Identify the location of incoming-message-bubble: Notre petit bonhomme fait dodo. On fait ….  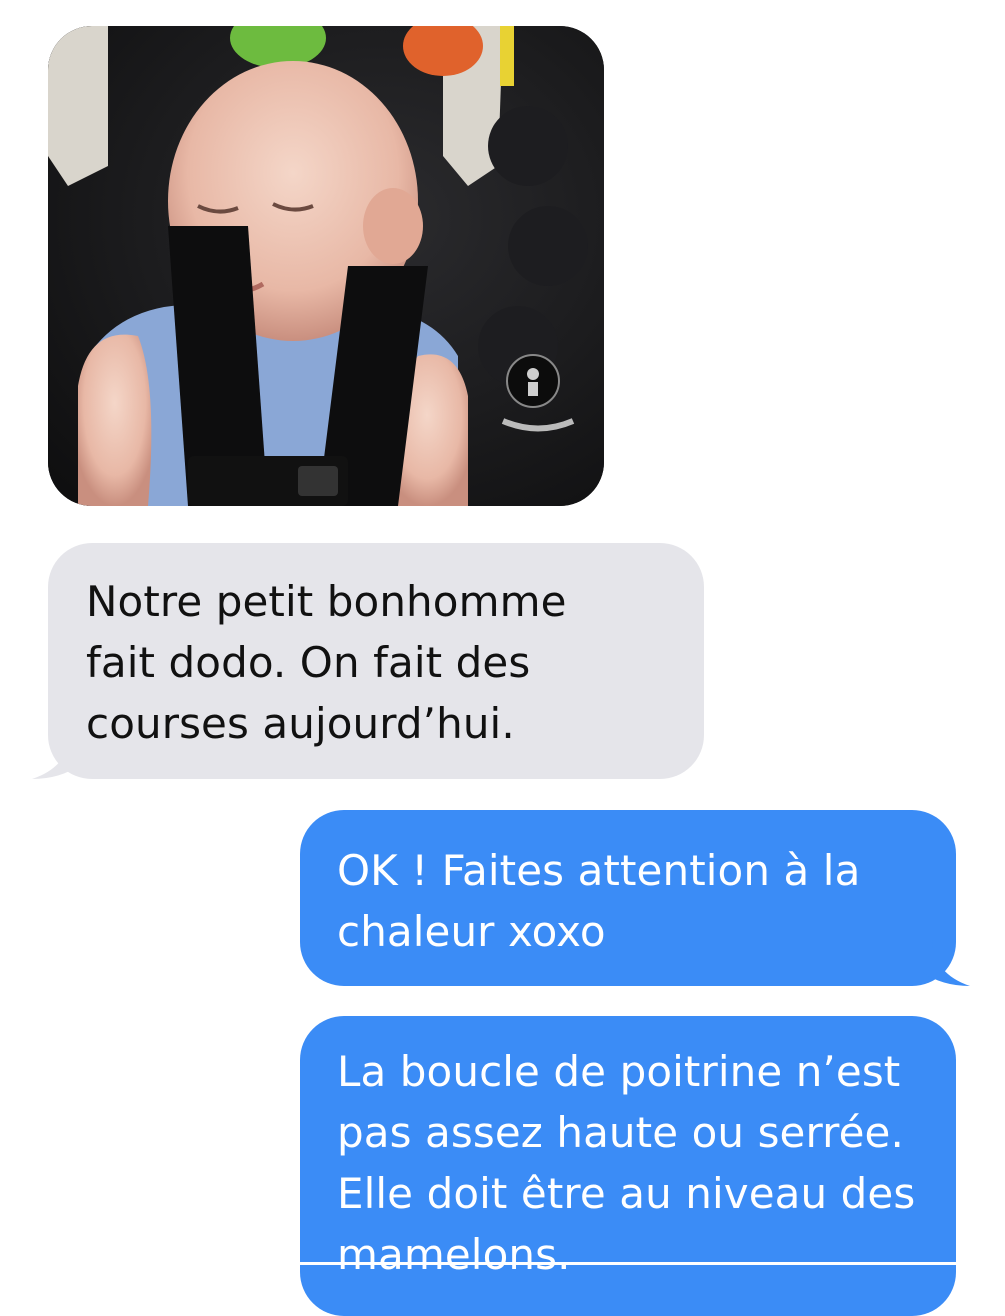
(376, 661).